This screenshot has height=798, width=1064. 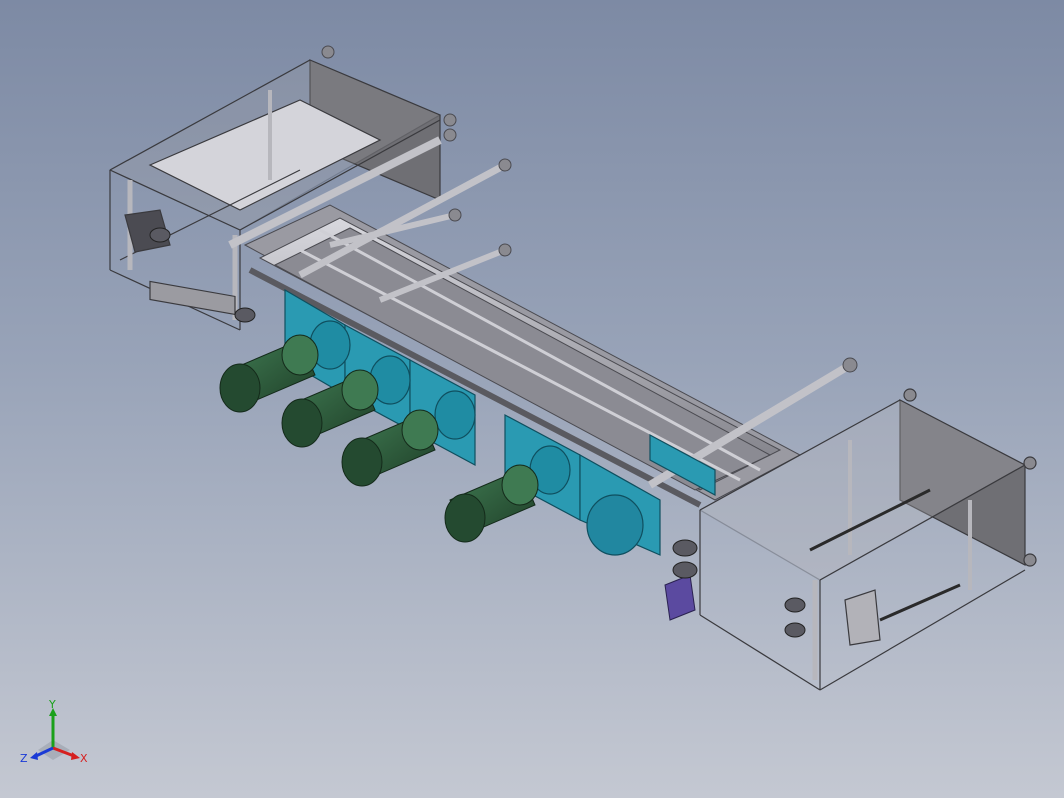 What do you see at coordinates (34, 756) in the screenshot?
I see `z-axis-head` at bounding box center [34, 756].